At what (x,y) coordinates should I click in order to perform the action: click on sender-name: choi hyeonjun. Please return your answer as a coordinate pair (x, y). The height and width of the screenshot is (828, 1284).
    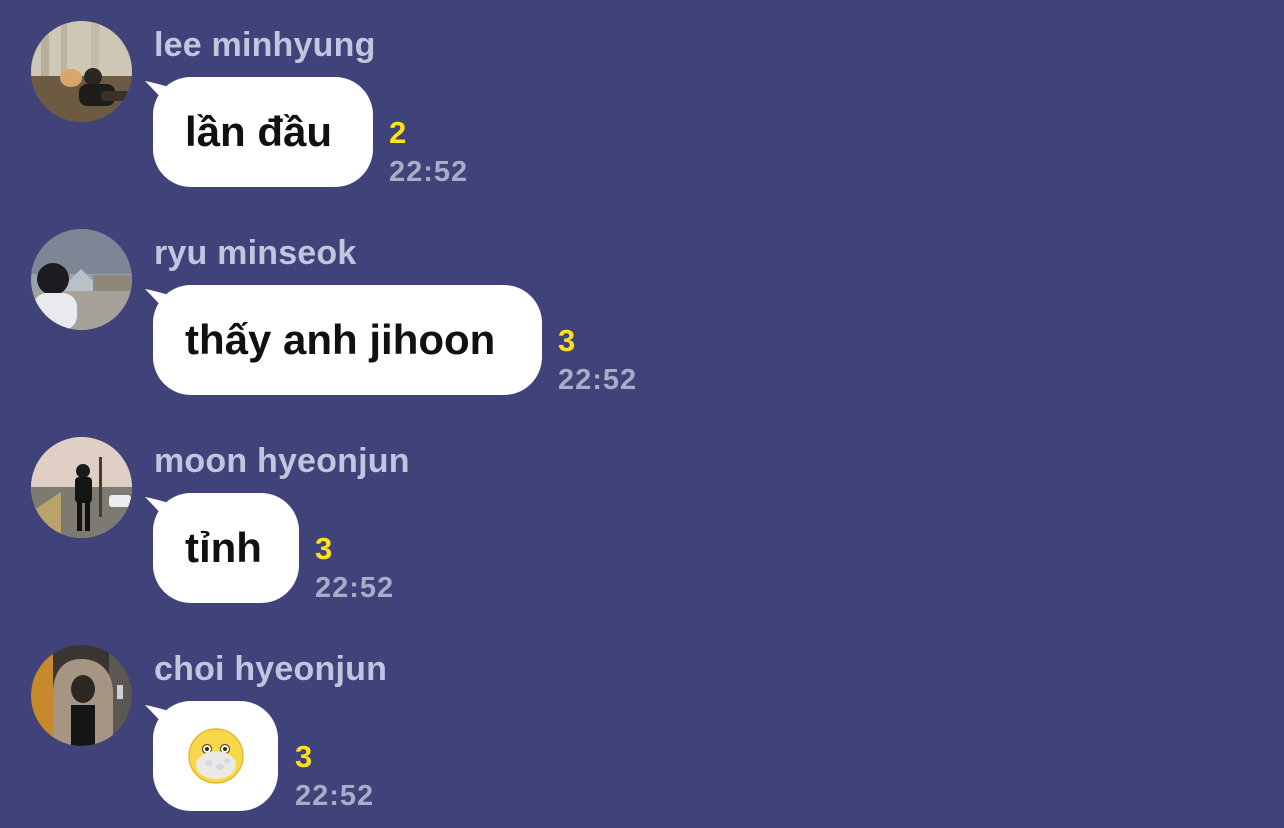
    Looking at the image, I should click on (271, 669).